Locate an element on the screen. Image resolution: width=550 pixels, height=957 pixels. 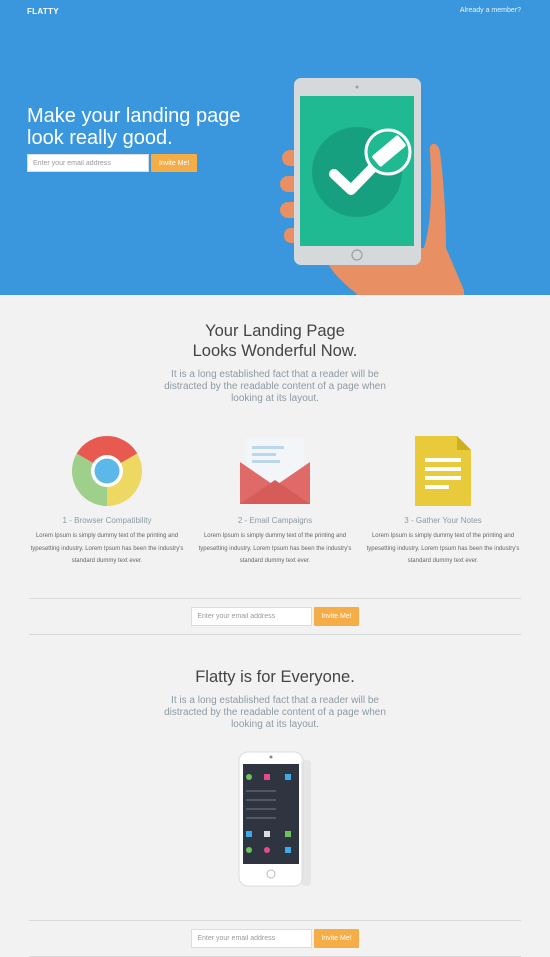
phone-illustration is located at coordinates (274, 818).